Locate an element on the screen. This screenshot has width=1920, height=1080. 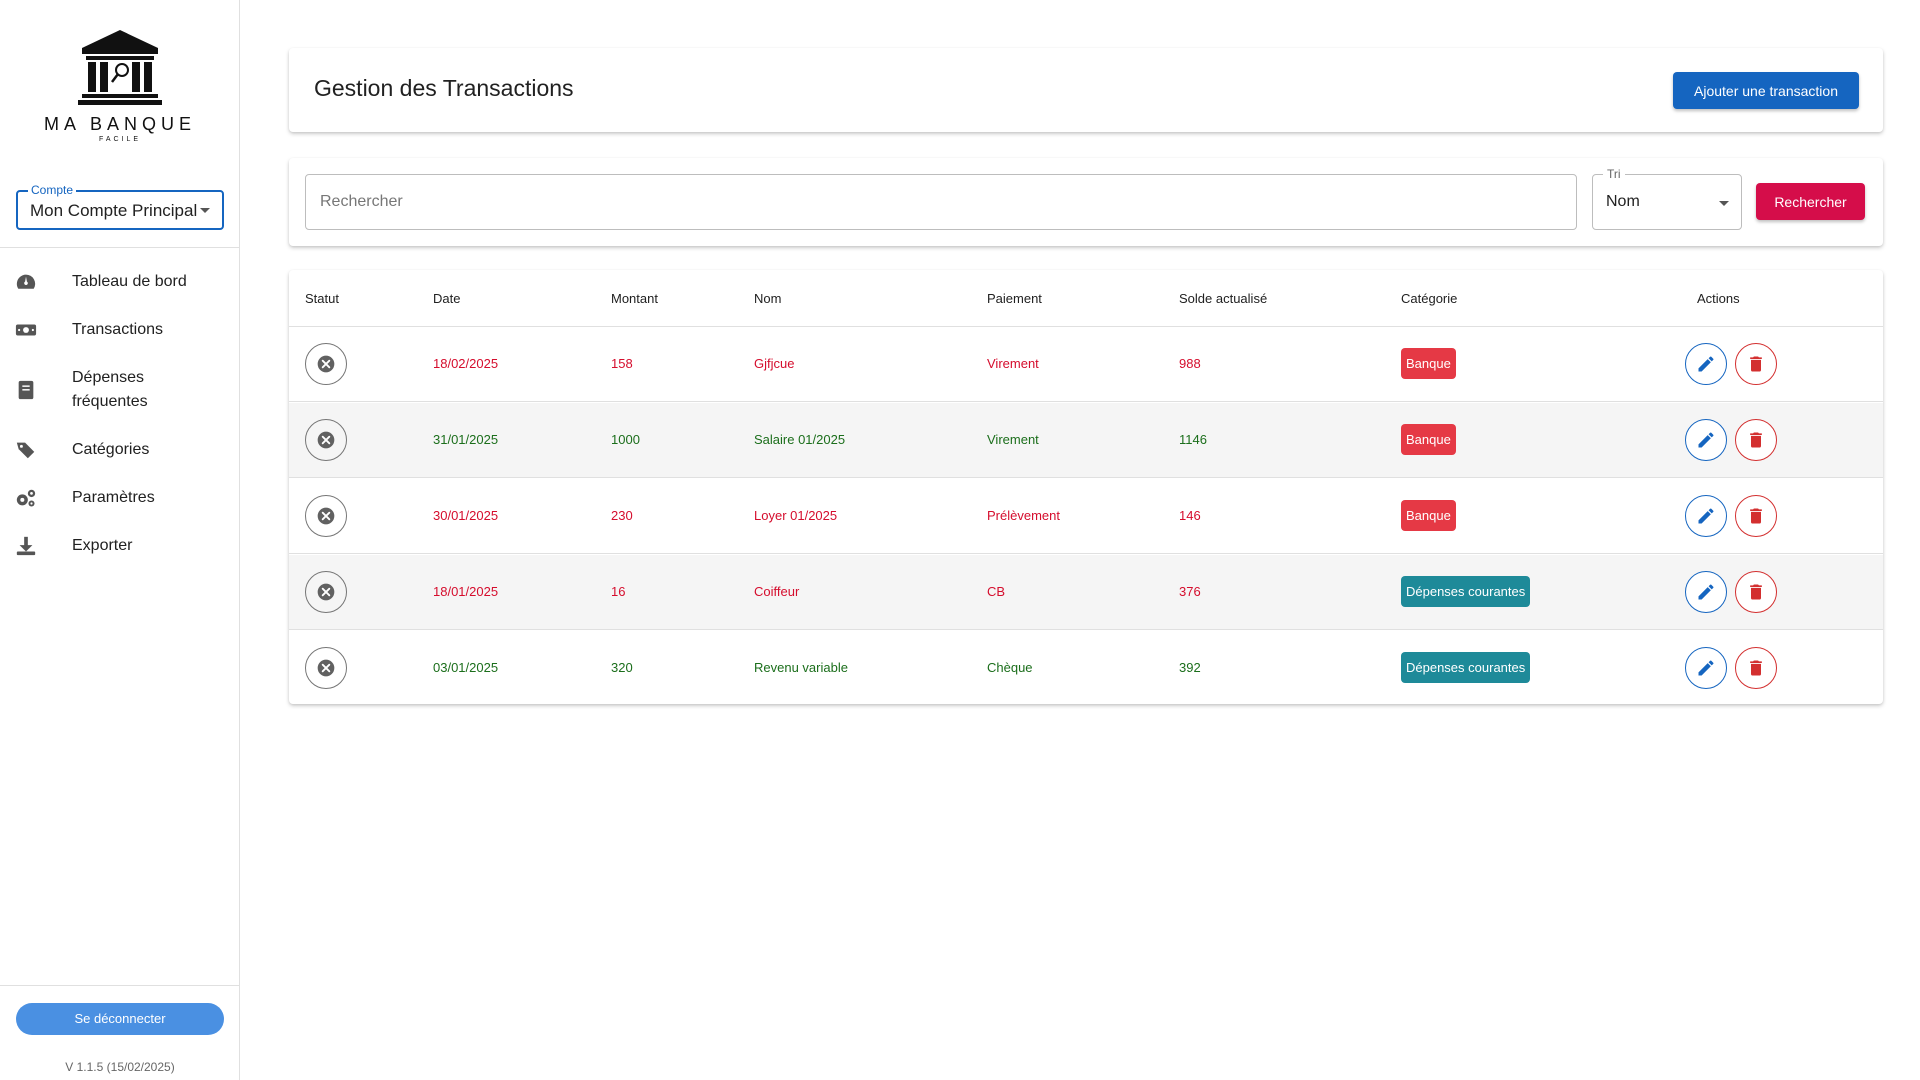
nav-item-label: Dépenses fréquentes is located at coordinates (110, 389).